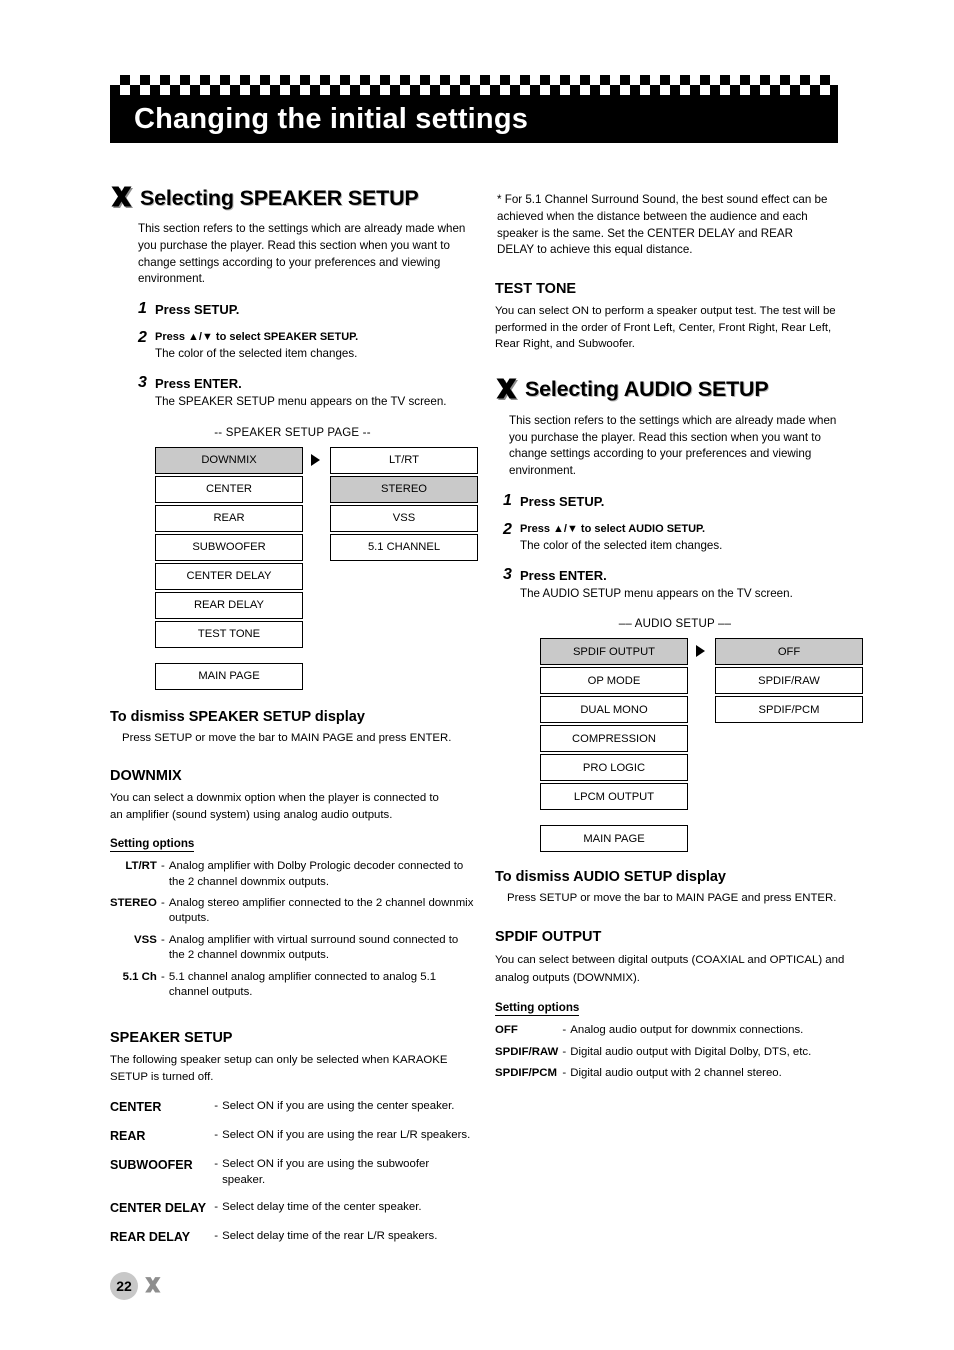 Image resolution: width=954 pixels, height=1350 pixels. I want to click on downmix-option-key-0: LT/RT, so click(141, 866).